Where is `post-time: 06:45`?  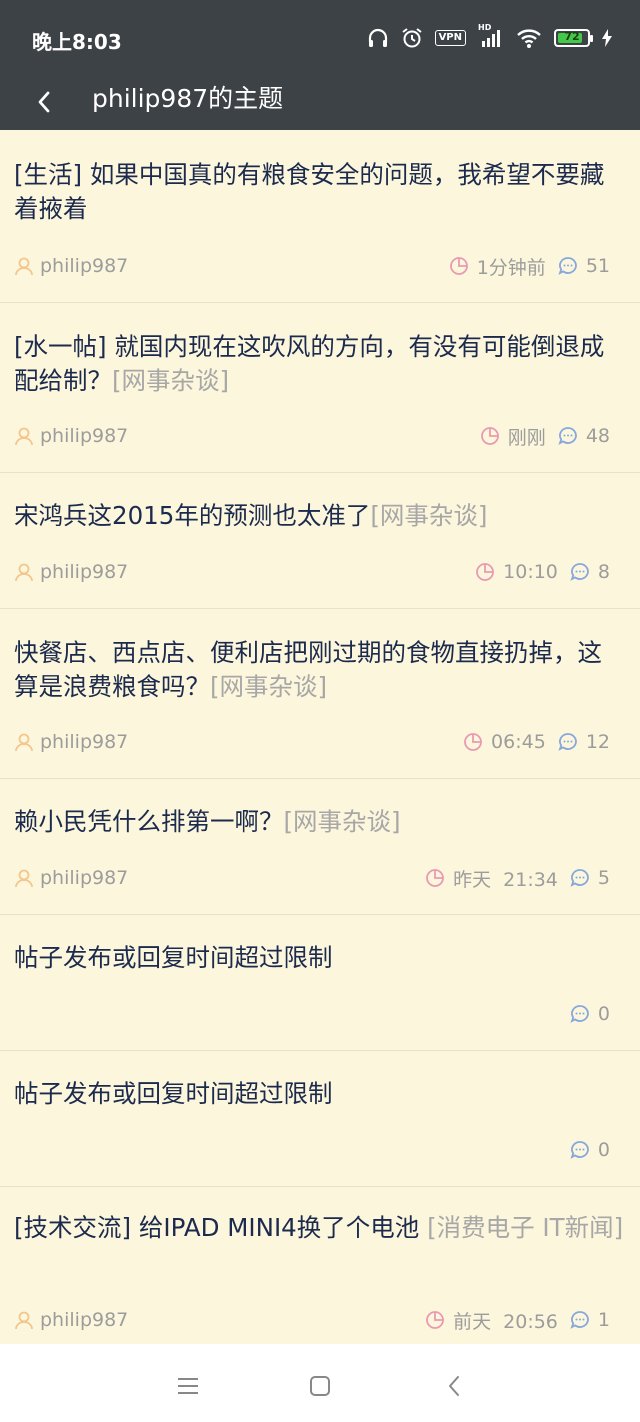 post-time: 06:45 is located at coordinates (504, 742).